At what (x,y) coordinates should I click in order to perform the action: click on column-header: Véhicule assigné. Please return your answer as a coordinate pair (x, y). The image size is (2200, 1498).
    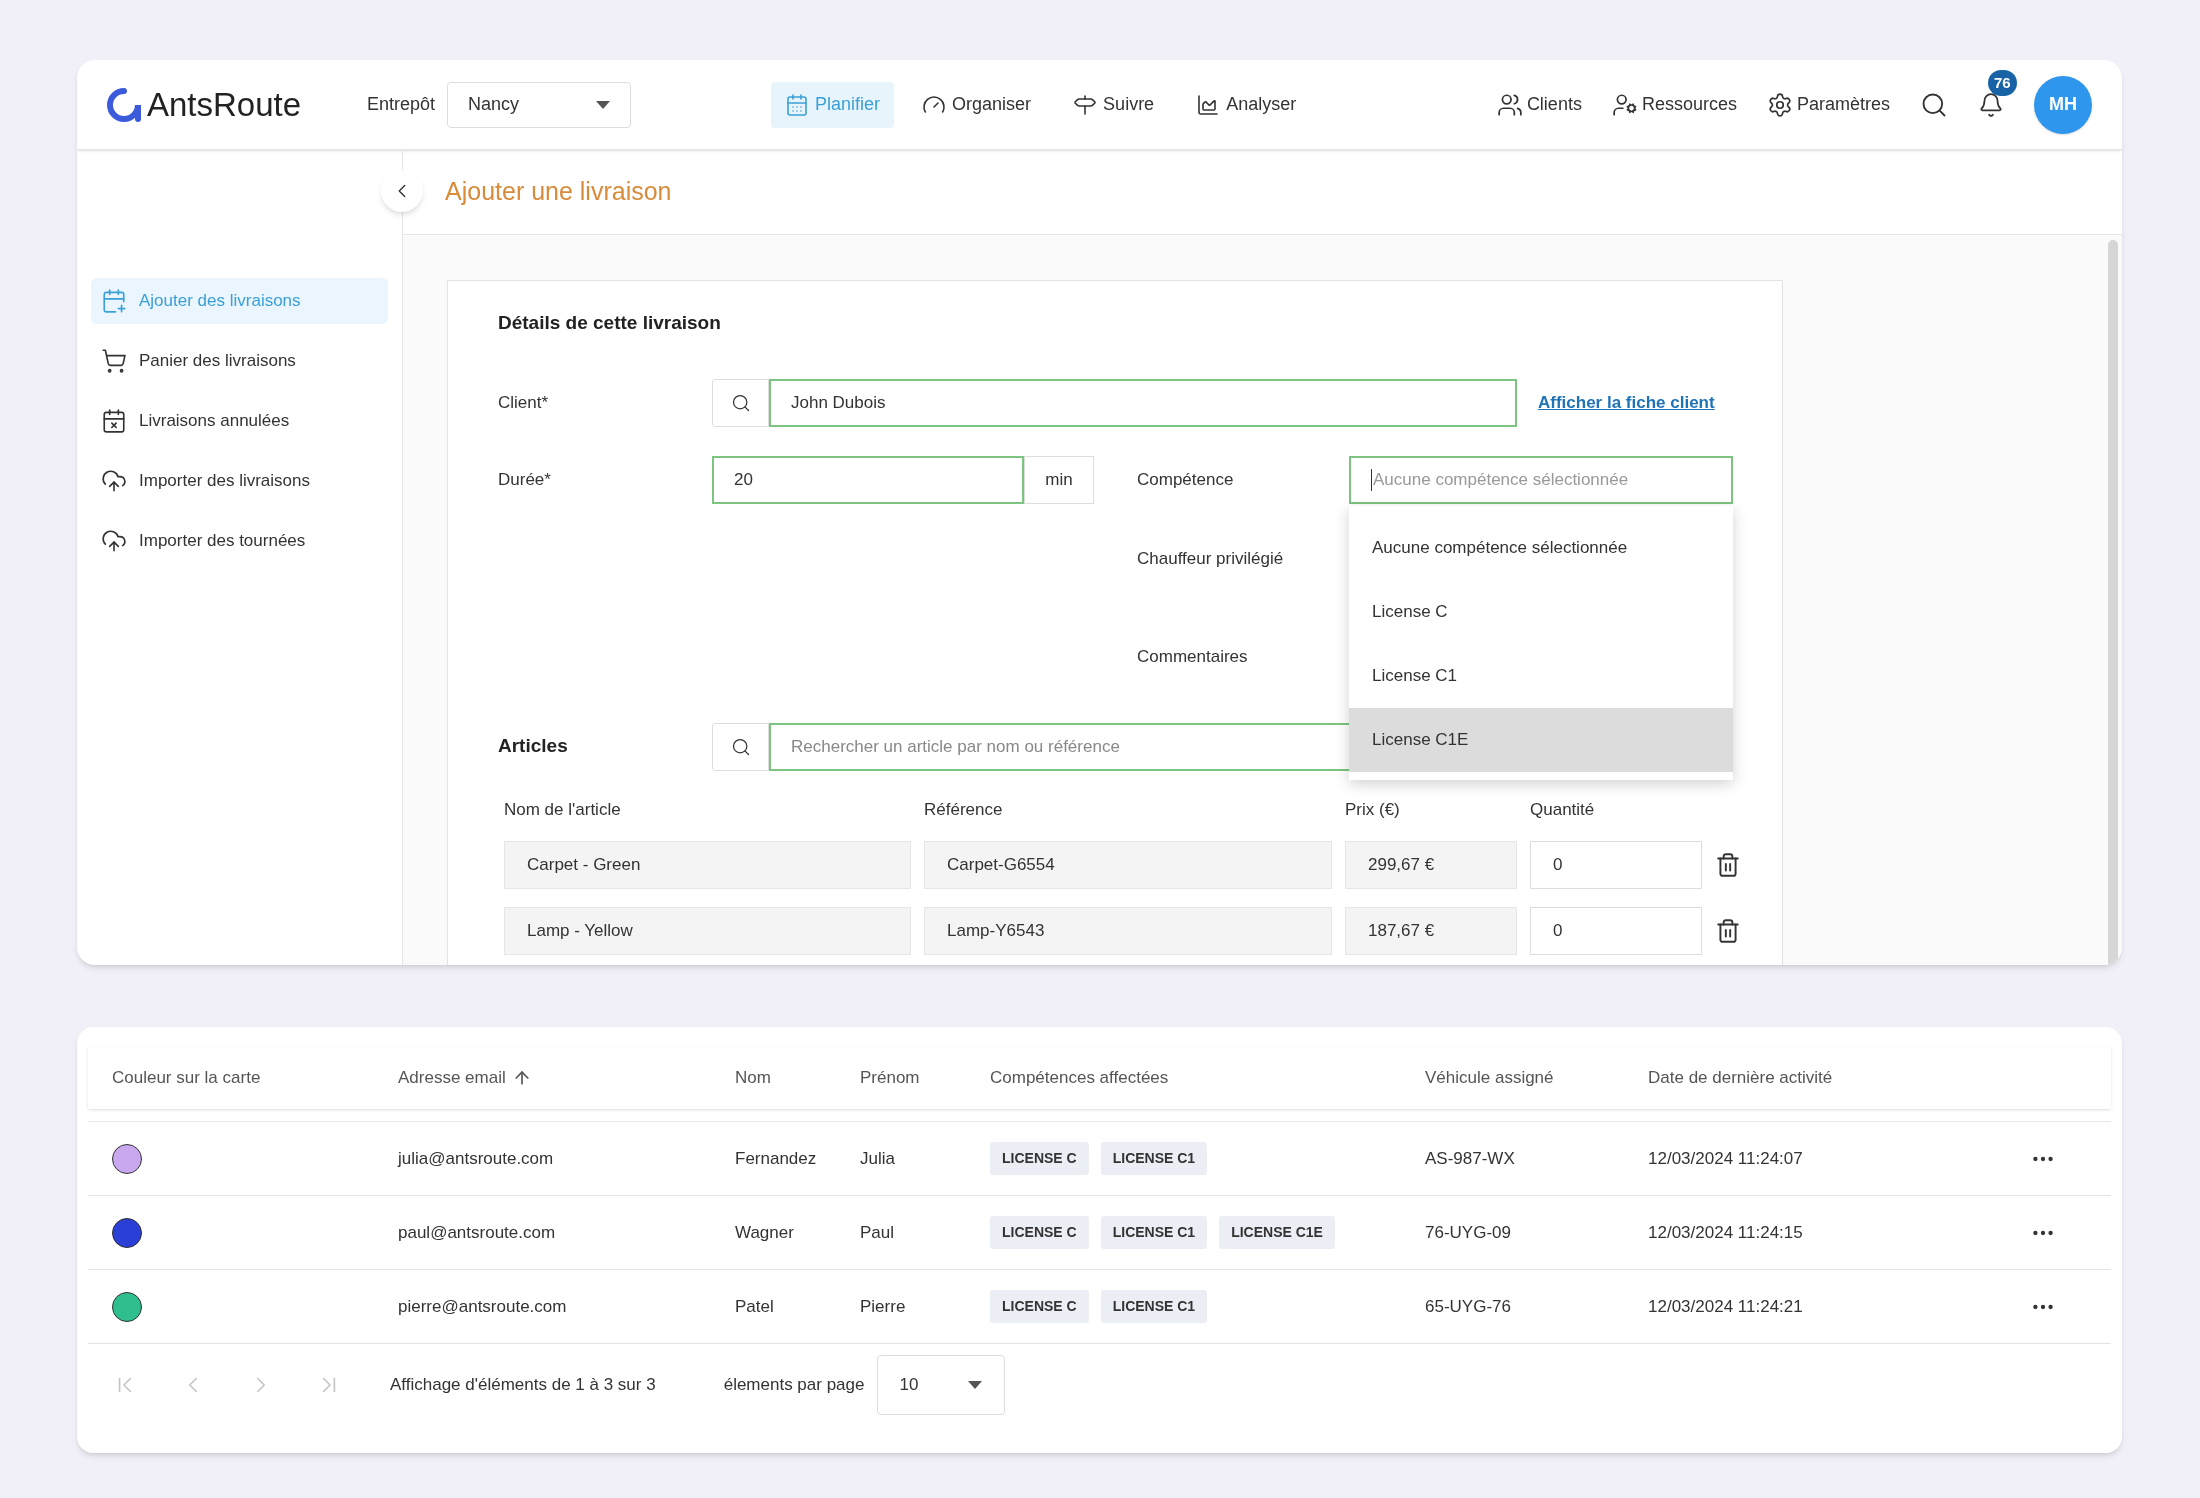
    Looking at the image, I should click on (1536, 1078).